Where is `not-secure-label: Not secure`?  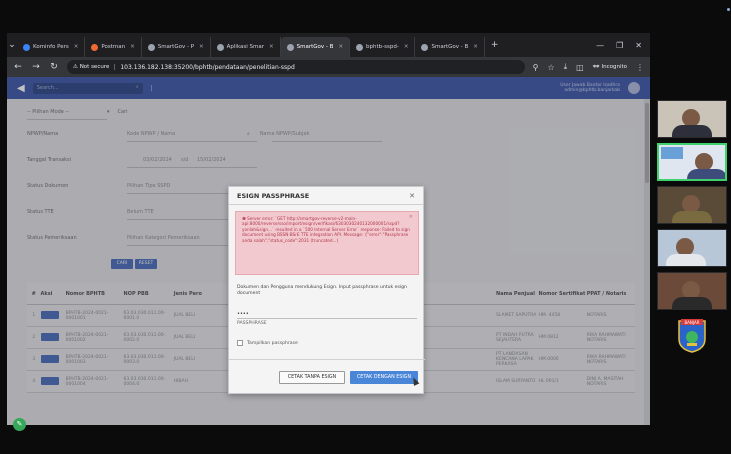
not-secure-label: Not secure is located at coordinates (94, 67).